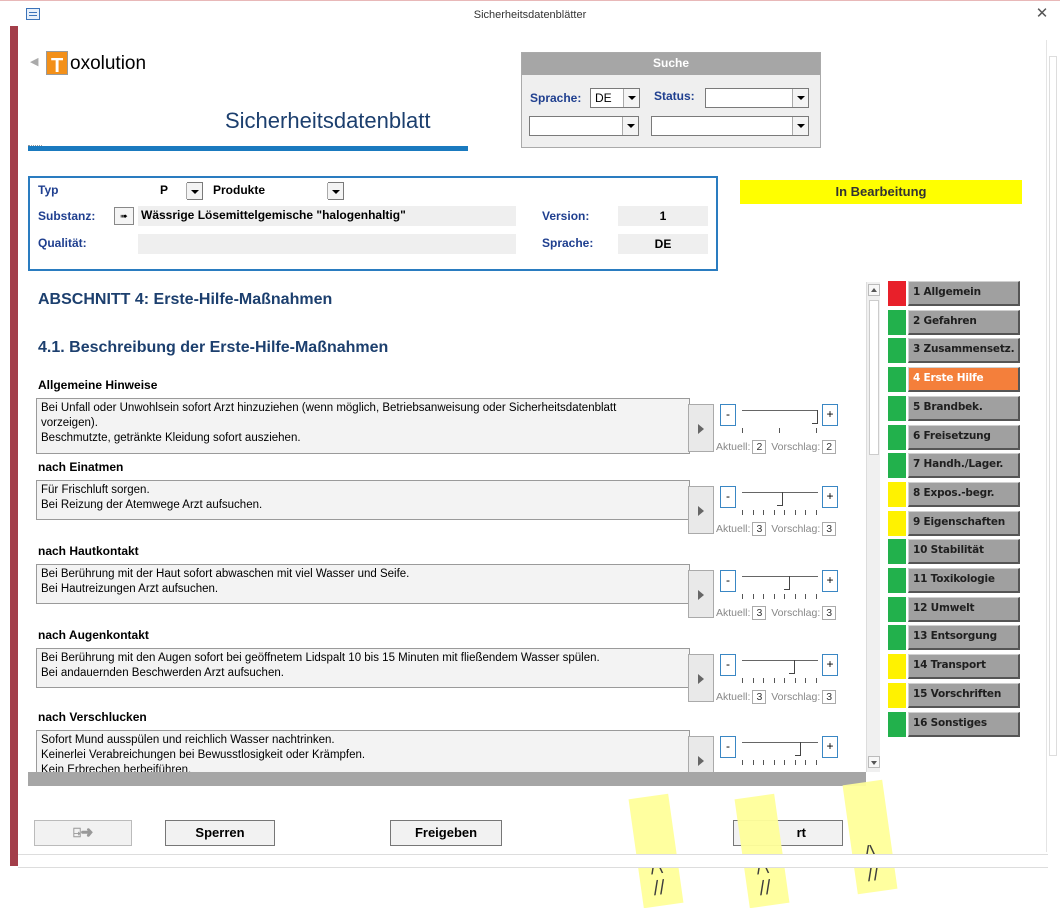 This screenshot has height=908, width=1060. I want to click on sprache-value: DE, so click(663, 244).